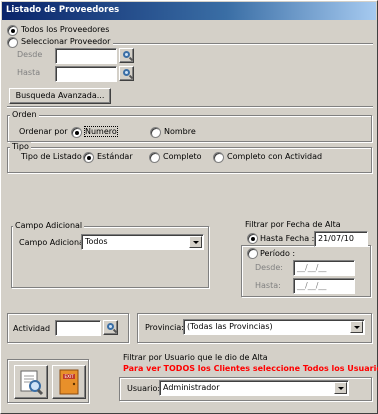 Image resolution: width=378 pixels, height=414 pixels. Describe the element at coordinates (191, 387) in the screenshot. I see `usuario-value: Administrador` at that location.